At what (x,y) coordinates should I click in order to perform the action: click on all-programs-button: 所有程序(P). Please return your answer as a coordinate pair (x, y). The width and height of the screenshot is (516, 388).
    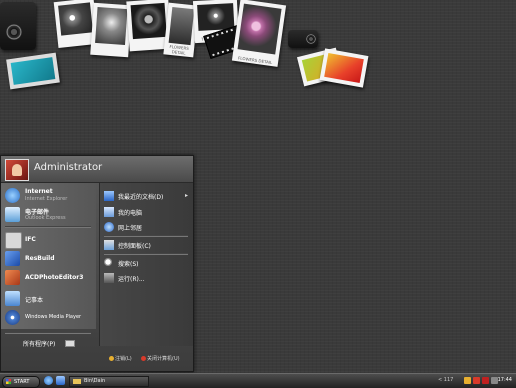
    Looking at the image, I should click on (39, 343).